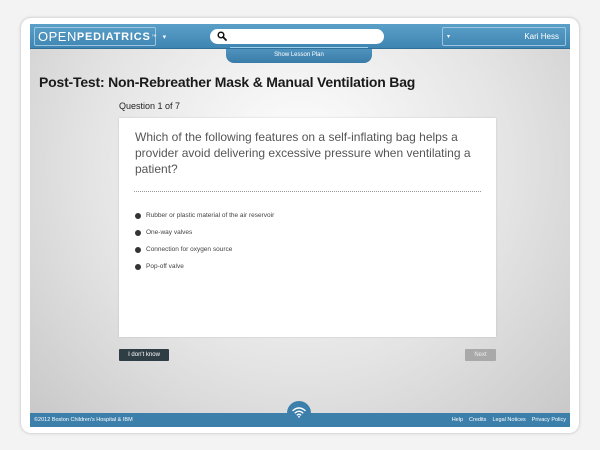 This screenshot has height=450, width=600. I want to click on answer-label: Connection for oxygen source, so click(189, 249).